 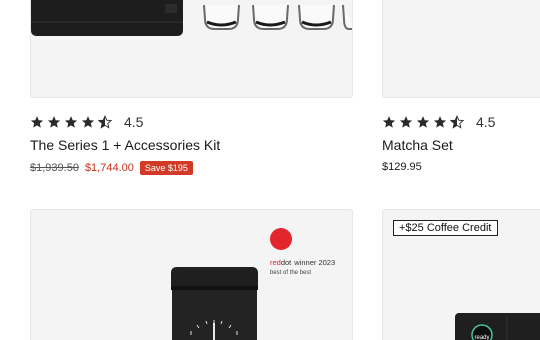 What do you see at coordinates (275, 262) in the screenshot?
I see `award-brand-red: red` at bounding box center [275, 262].